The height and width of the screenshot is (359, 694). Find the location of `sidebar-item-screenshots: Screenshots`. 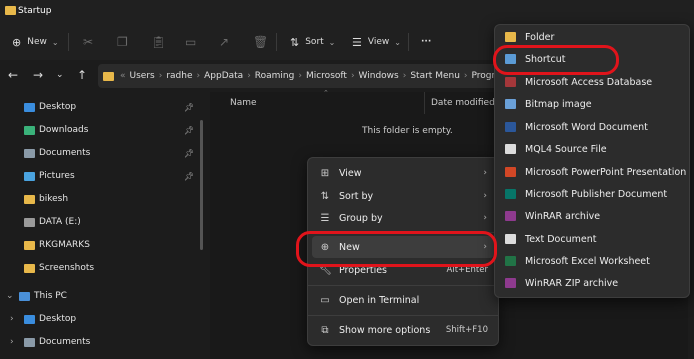

sidebar-item-screenshots: Screenshots is located at coordinates (102, 268).